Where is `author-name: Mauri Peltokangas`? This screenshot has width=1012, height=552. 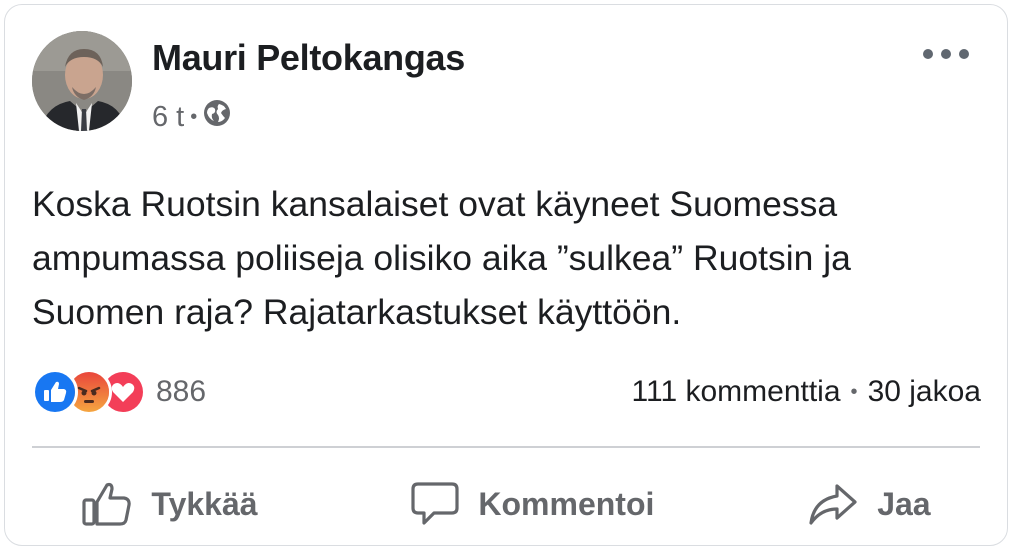
author-name: Mauri Peltokangas is located at coordinates (308, 58).